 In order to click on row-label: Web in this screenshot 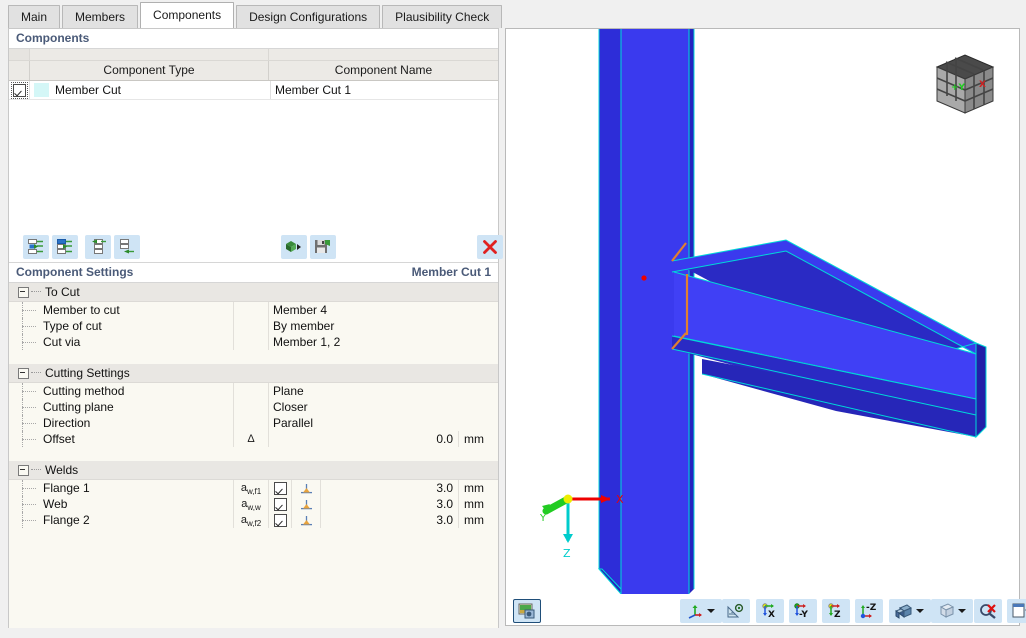, I will do `click(55, 504)`.